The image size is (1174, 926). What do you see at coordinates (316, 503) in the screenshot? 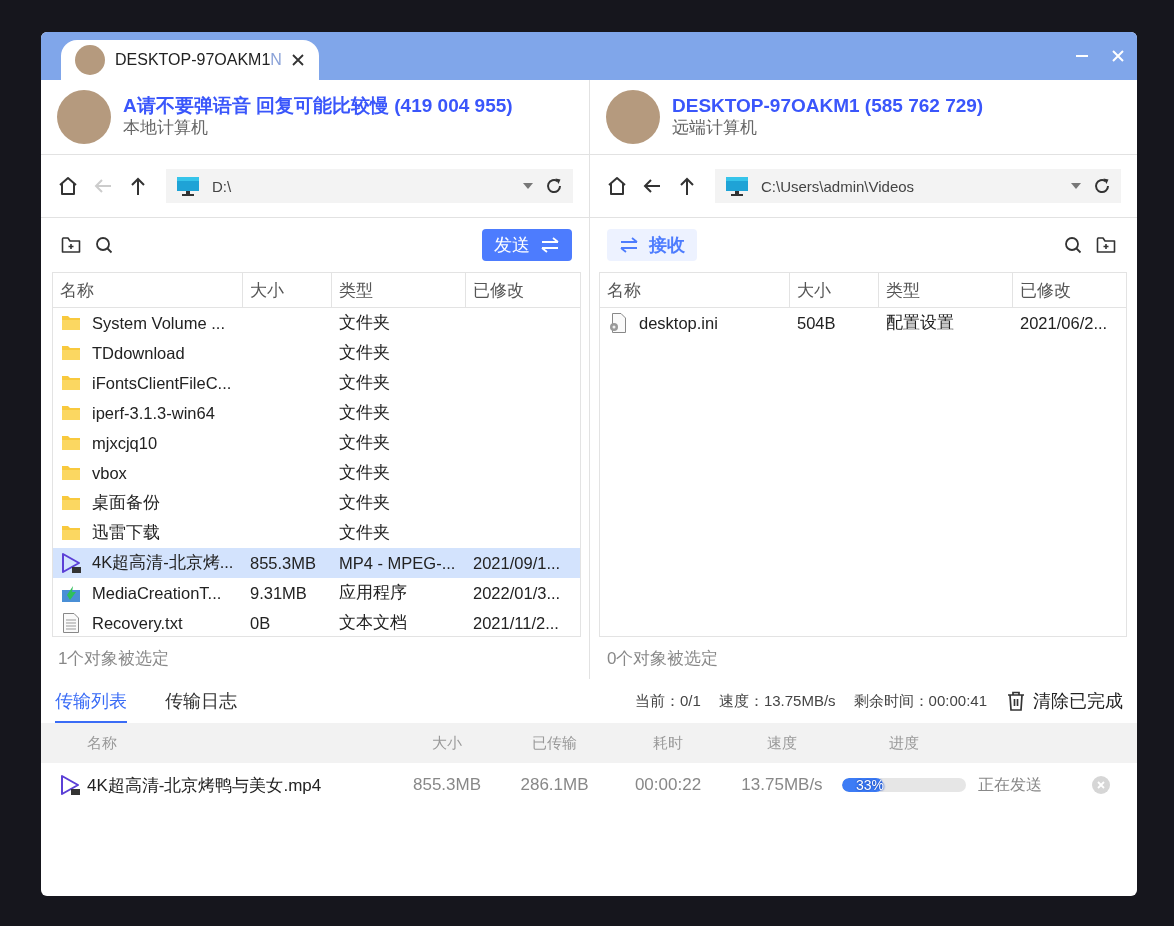
I see `file-row: 桌面备份 文件夹` at bounding box center [316, 503].